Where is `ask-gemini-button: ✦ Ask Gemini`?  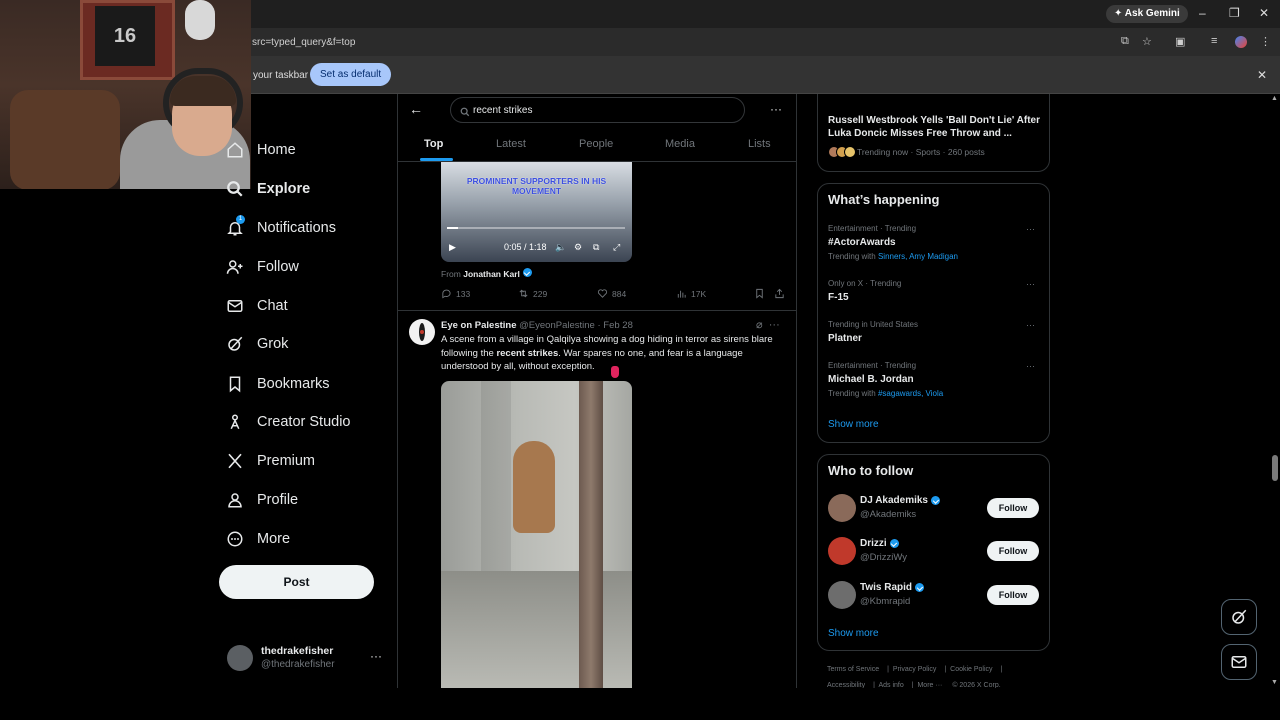 ask-gemini-button: ✦ Ask Gemini is located at coordinates (1147, 14).